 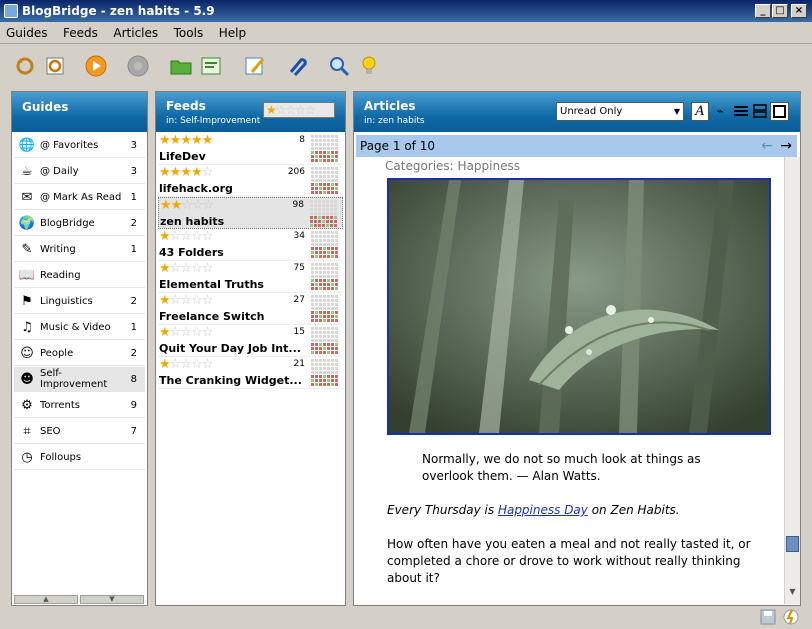 What do you see at coordinates (250, 341) in the screenshot?
I see `feed-item: ★☆☆☆☆ Quit Your Day Job Int... 15` at bounding box center [250, 341].